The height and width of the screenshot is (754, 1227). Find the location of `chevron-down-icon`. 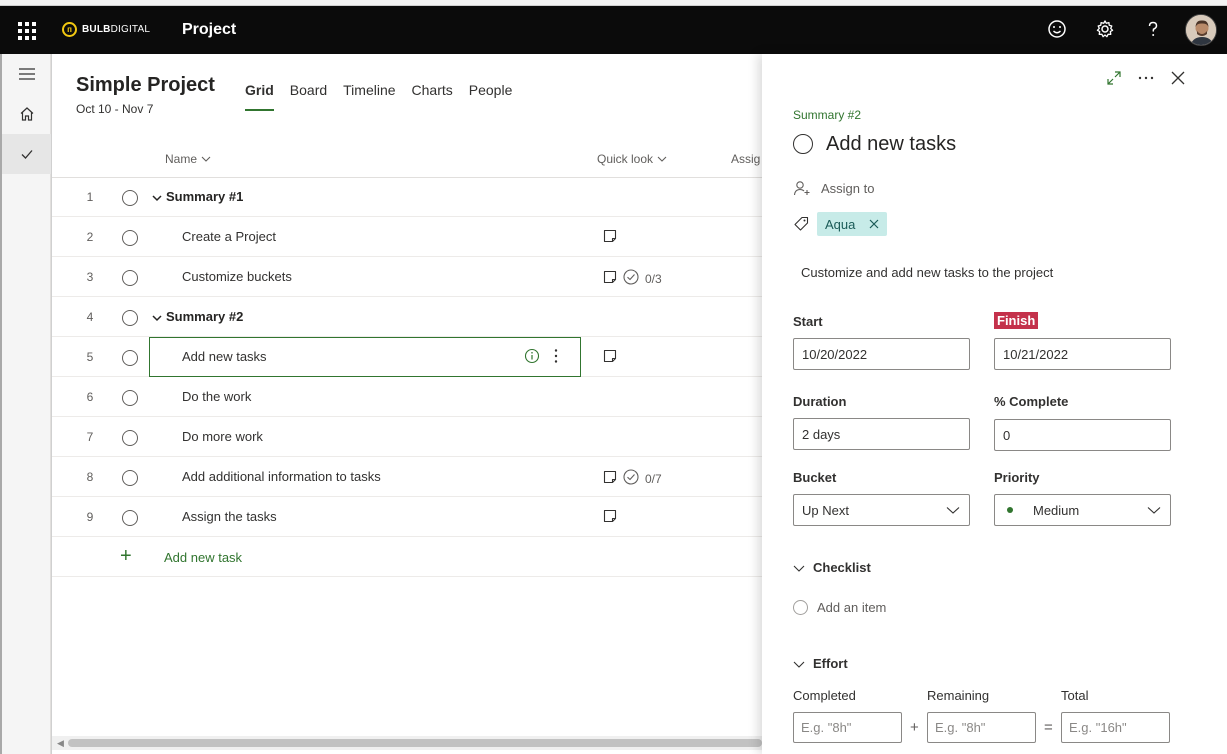

chevron-down-icon is located at coordinates (799, 664).